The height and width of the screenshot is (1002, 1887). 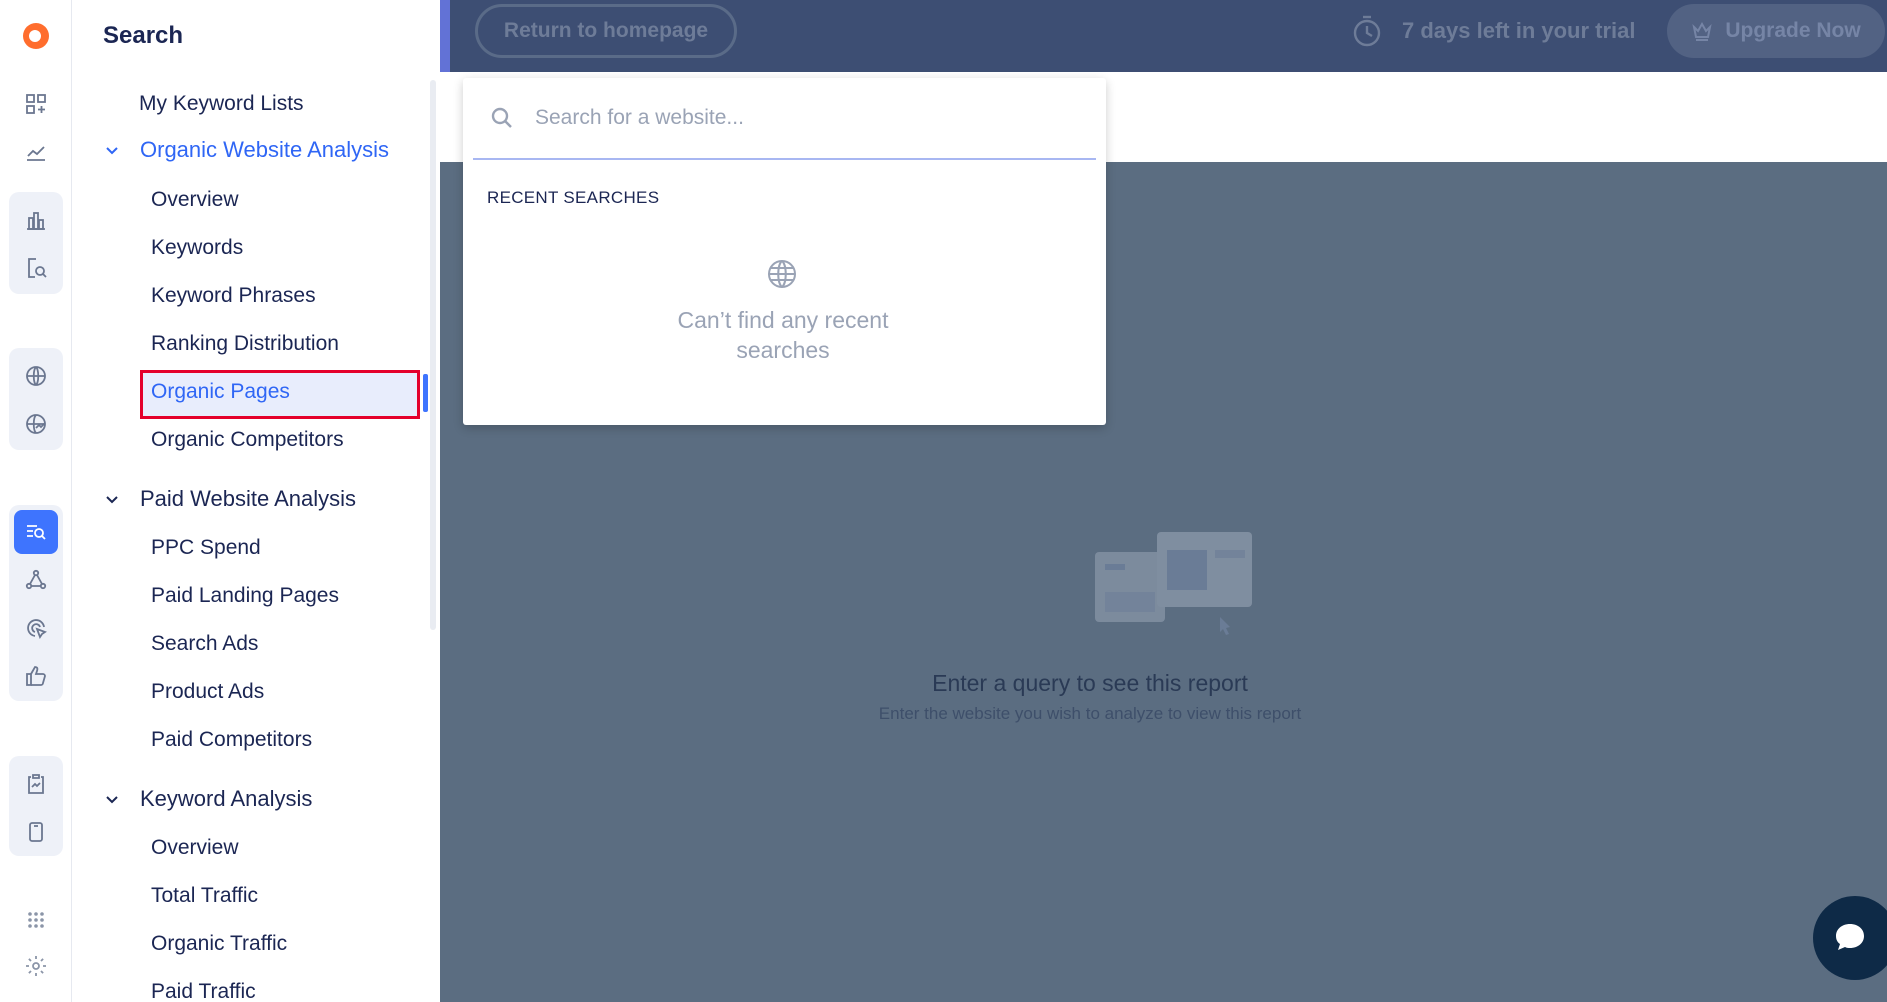 What do you see at coordinates (36, 532) in the screenshot?
I see `search-analysis-icon` at bounding box center [36, 532].